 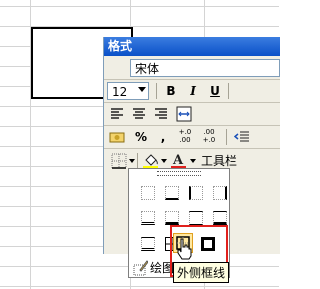 What do you see at coordinates (141, 137) in the screenshot?
I see `percent-button: %` at bounding box center [141, 137].